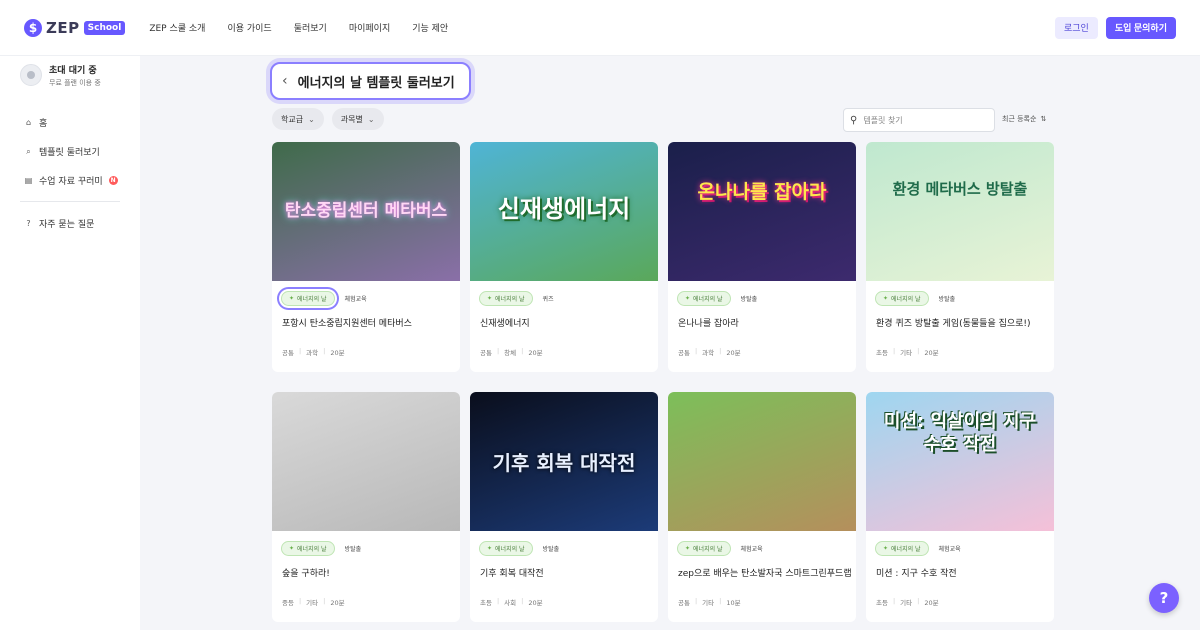 The height and width of the screenshot is (630, 1200). I want to click on nav-item-feature-request: 기능 제안, so click(430, 27).